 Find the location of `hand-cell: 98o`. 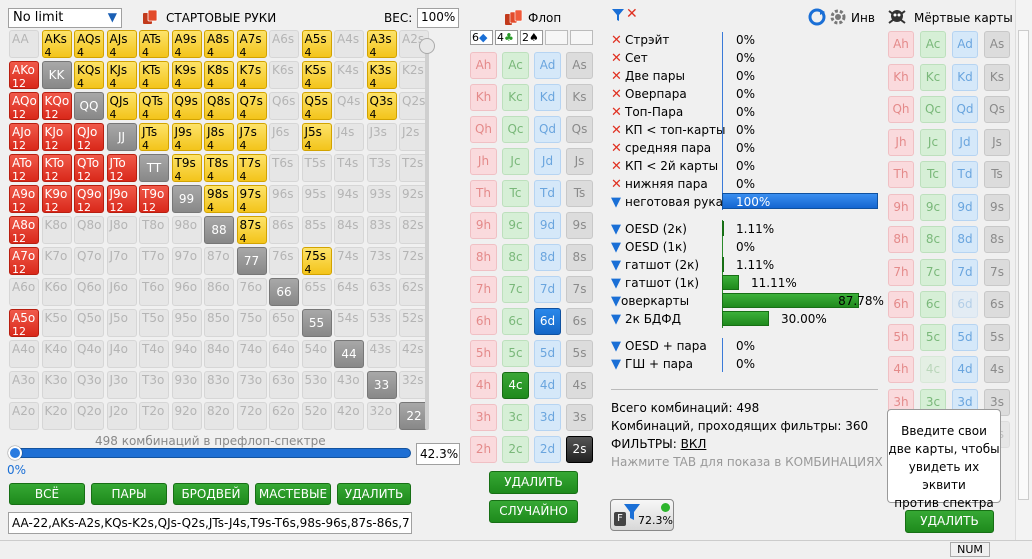

hand-cell: 98o is located at coordinates (186, 230).